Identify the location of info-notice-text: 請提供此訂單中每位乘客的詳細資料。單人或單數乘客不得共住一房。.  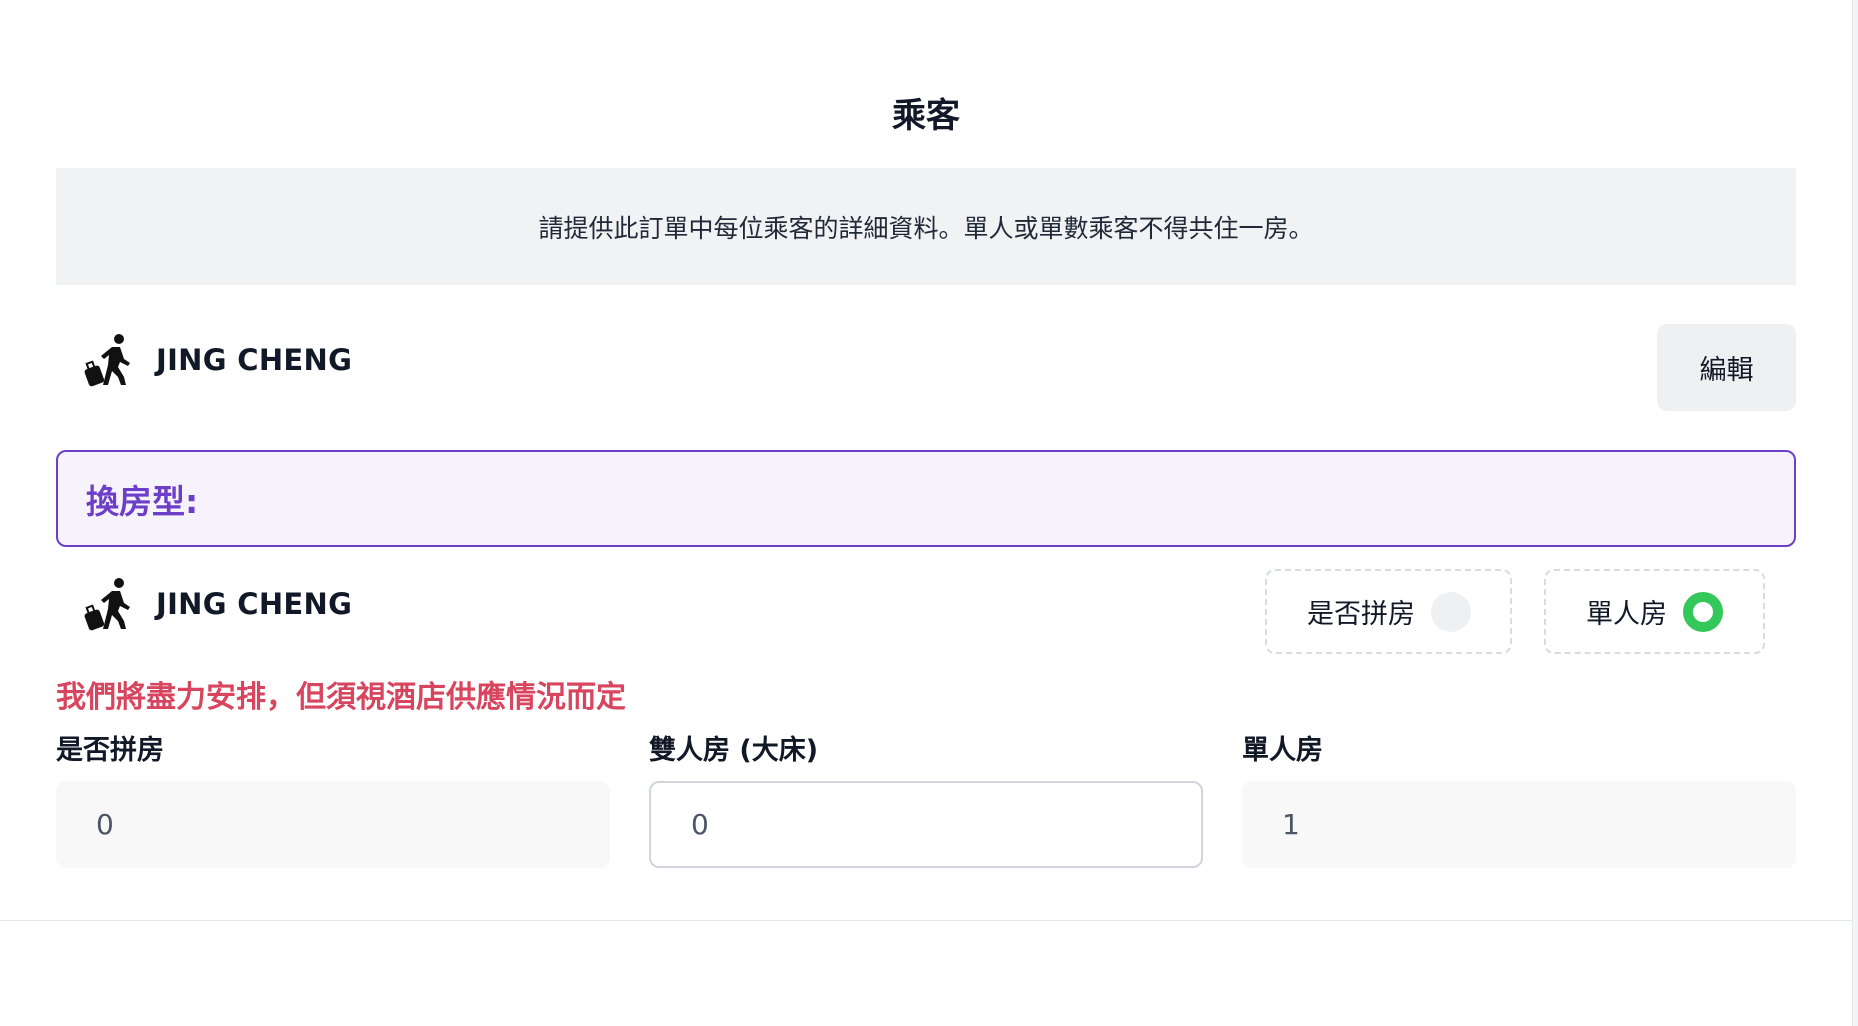
(926, 228).